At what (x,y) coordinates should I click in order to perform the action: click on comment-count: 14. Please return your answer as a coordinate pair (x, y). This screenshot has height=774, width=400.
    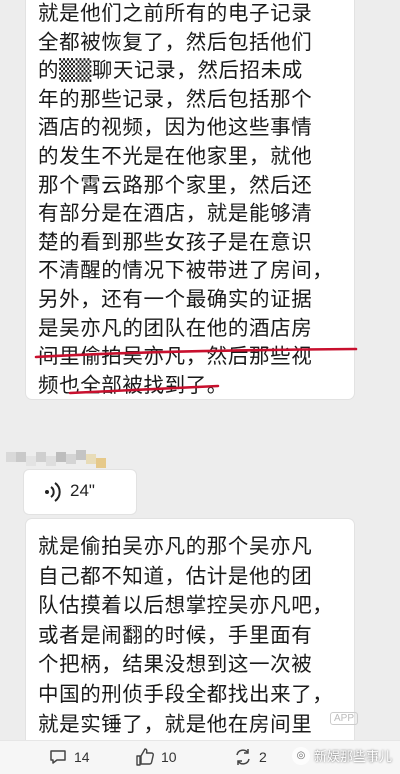
    Looking at the image, I should click on (82, 757).